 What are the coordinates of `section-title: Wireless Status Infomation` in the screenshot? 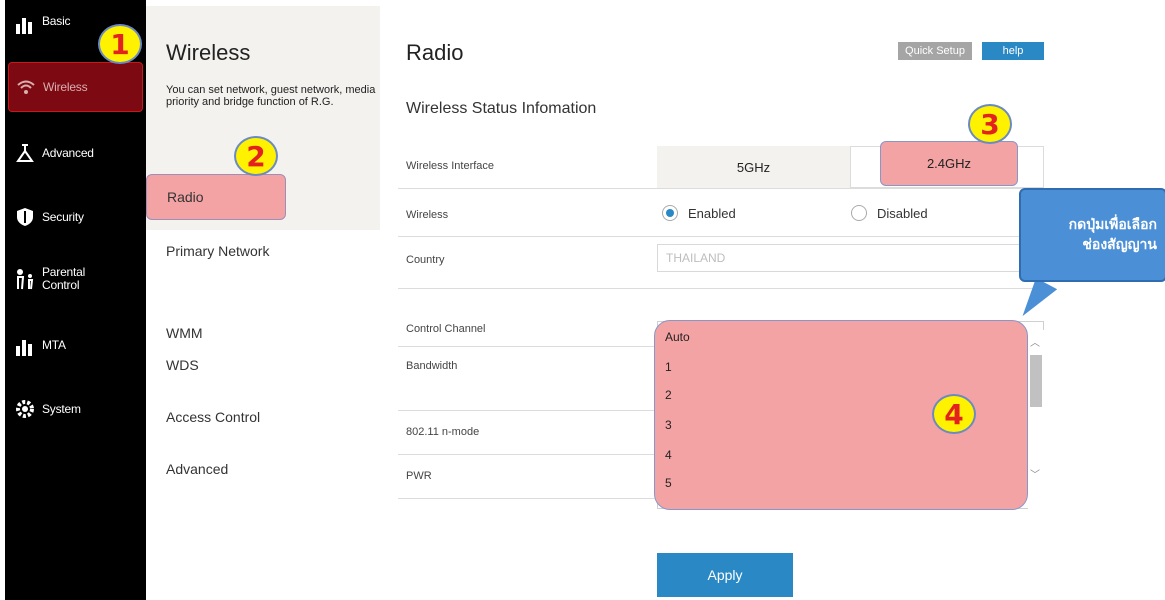 It's located at (501, 108).